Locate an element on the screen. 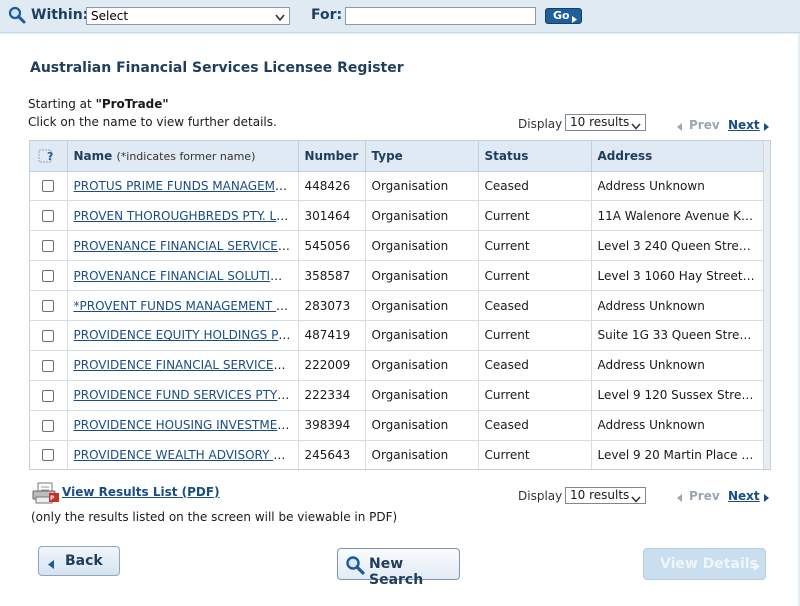 The image size is (800, 606). help-icon: ? is located at coordinates (48, 156).